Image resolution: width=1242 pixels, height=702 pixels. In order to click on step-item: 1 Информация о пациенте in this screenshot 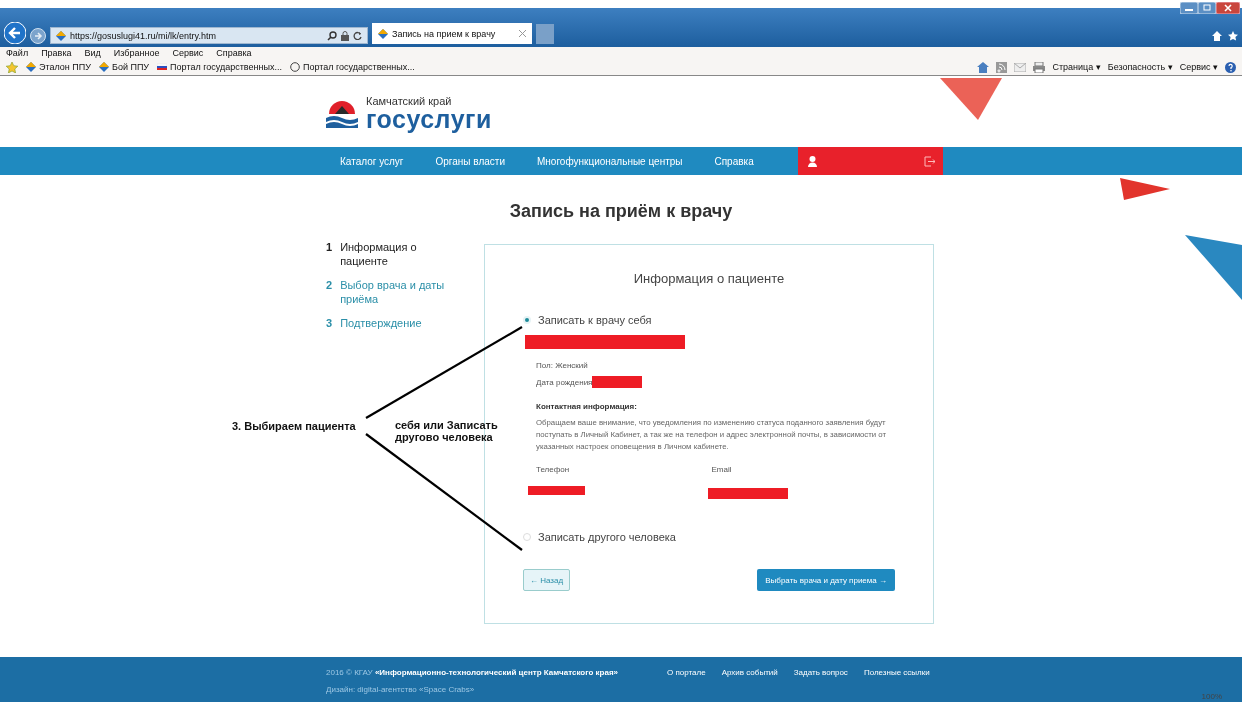, I will do `click(399, 254)`.